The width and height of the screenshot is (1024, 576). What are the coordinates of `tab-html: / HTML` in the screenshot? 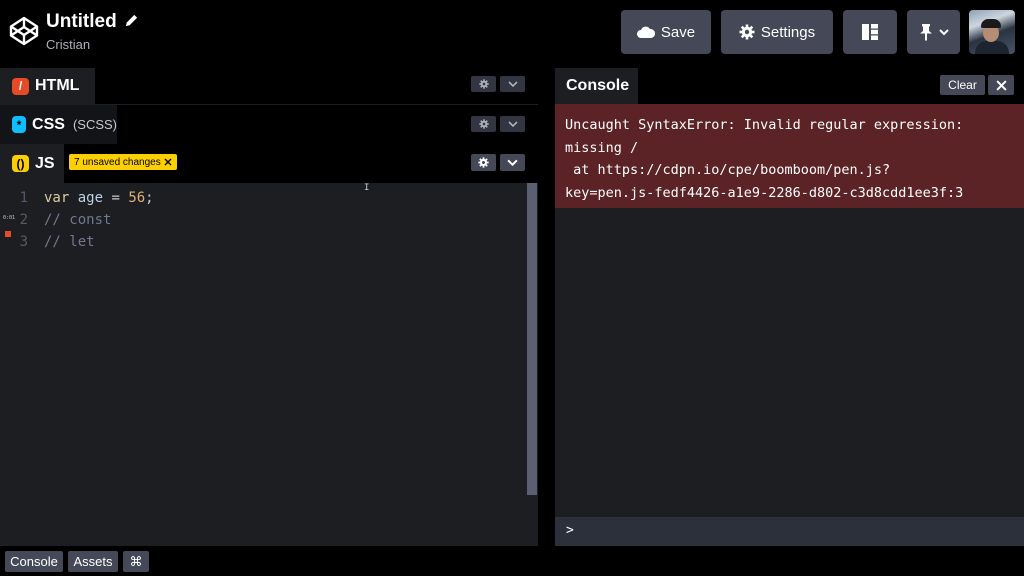 It's located at (47, 86).